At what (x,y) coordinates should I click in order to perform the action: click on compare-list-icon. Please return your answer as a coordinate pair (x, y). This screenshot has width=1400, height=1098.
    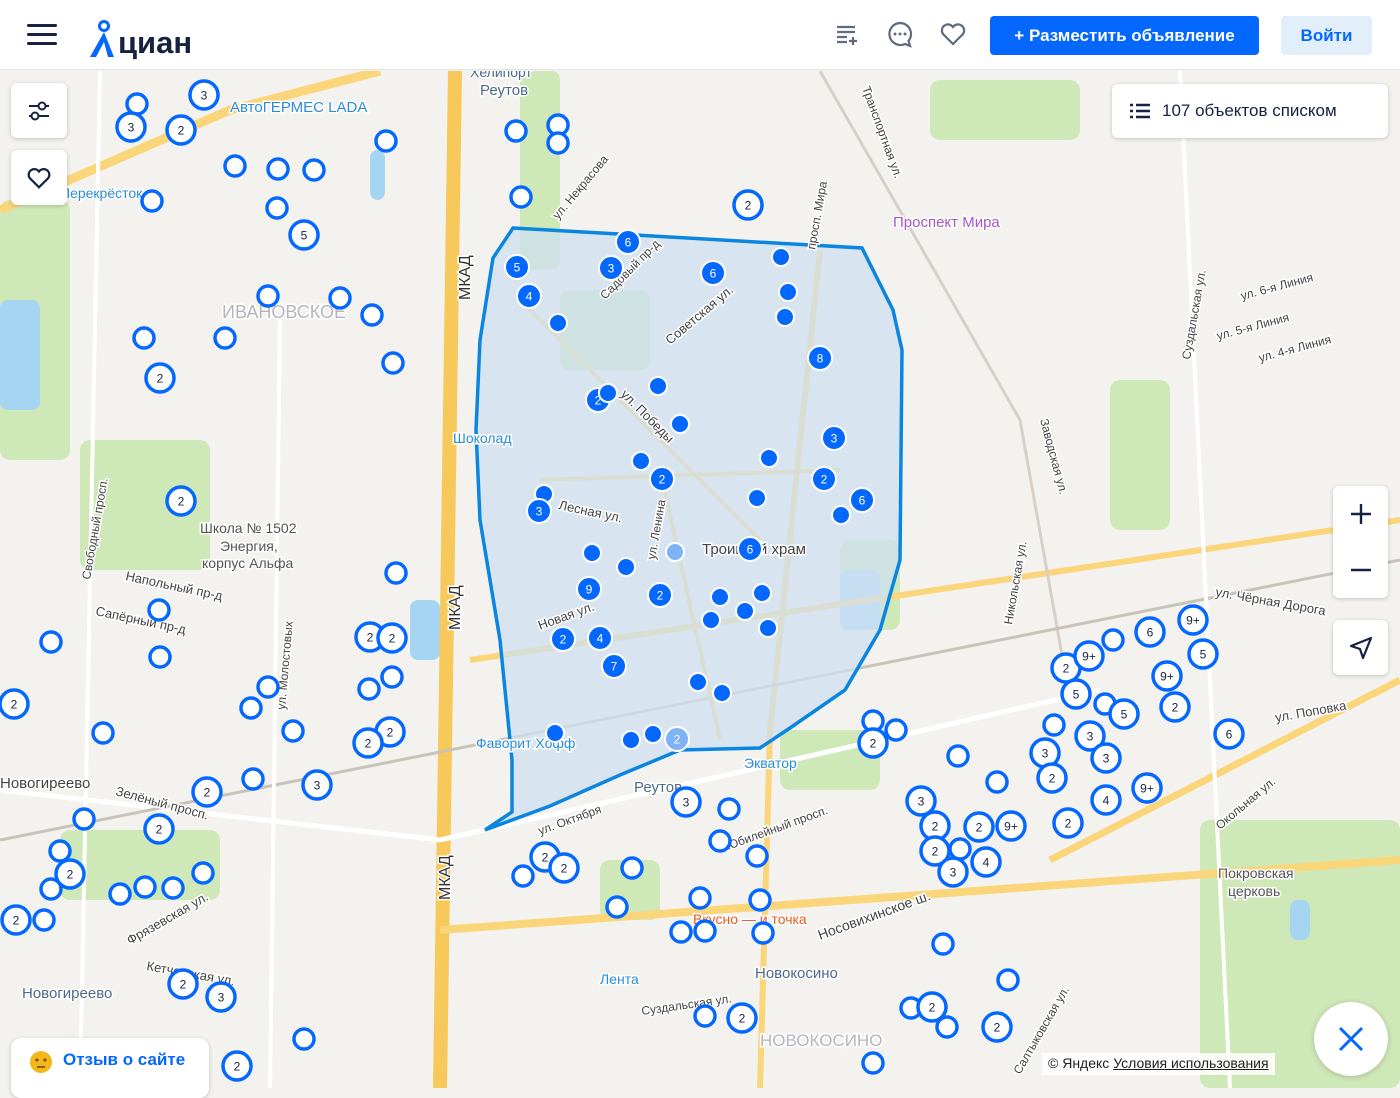
    Looking at the image, I should click on (848, 34).